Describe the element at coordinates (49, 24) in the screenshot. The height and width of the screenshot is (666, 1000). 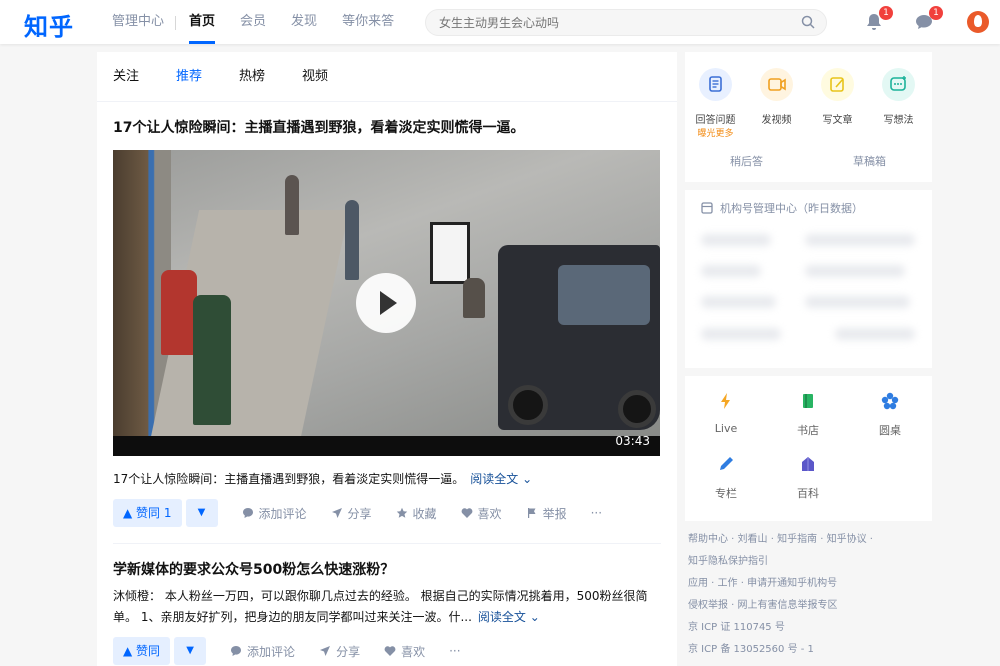
I see `zhihu-logo: 知乎` at that location.